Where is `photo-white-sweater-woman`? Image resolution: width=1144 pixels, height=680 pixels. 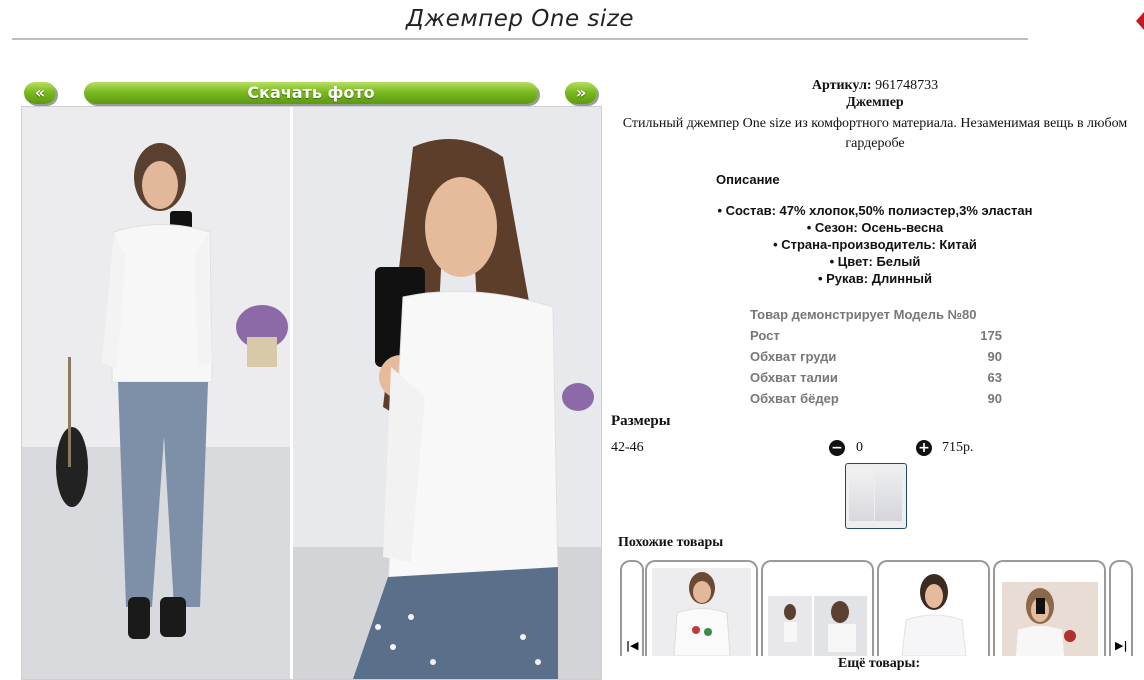
photo-white-sweater-woman is located at coordinates (933, 612).